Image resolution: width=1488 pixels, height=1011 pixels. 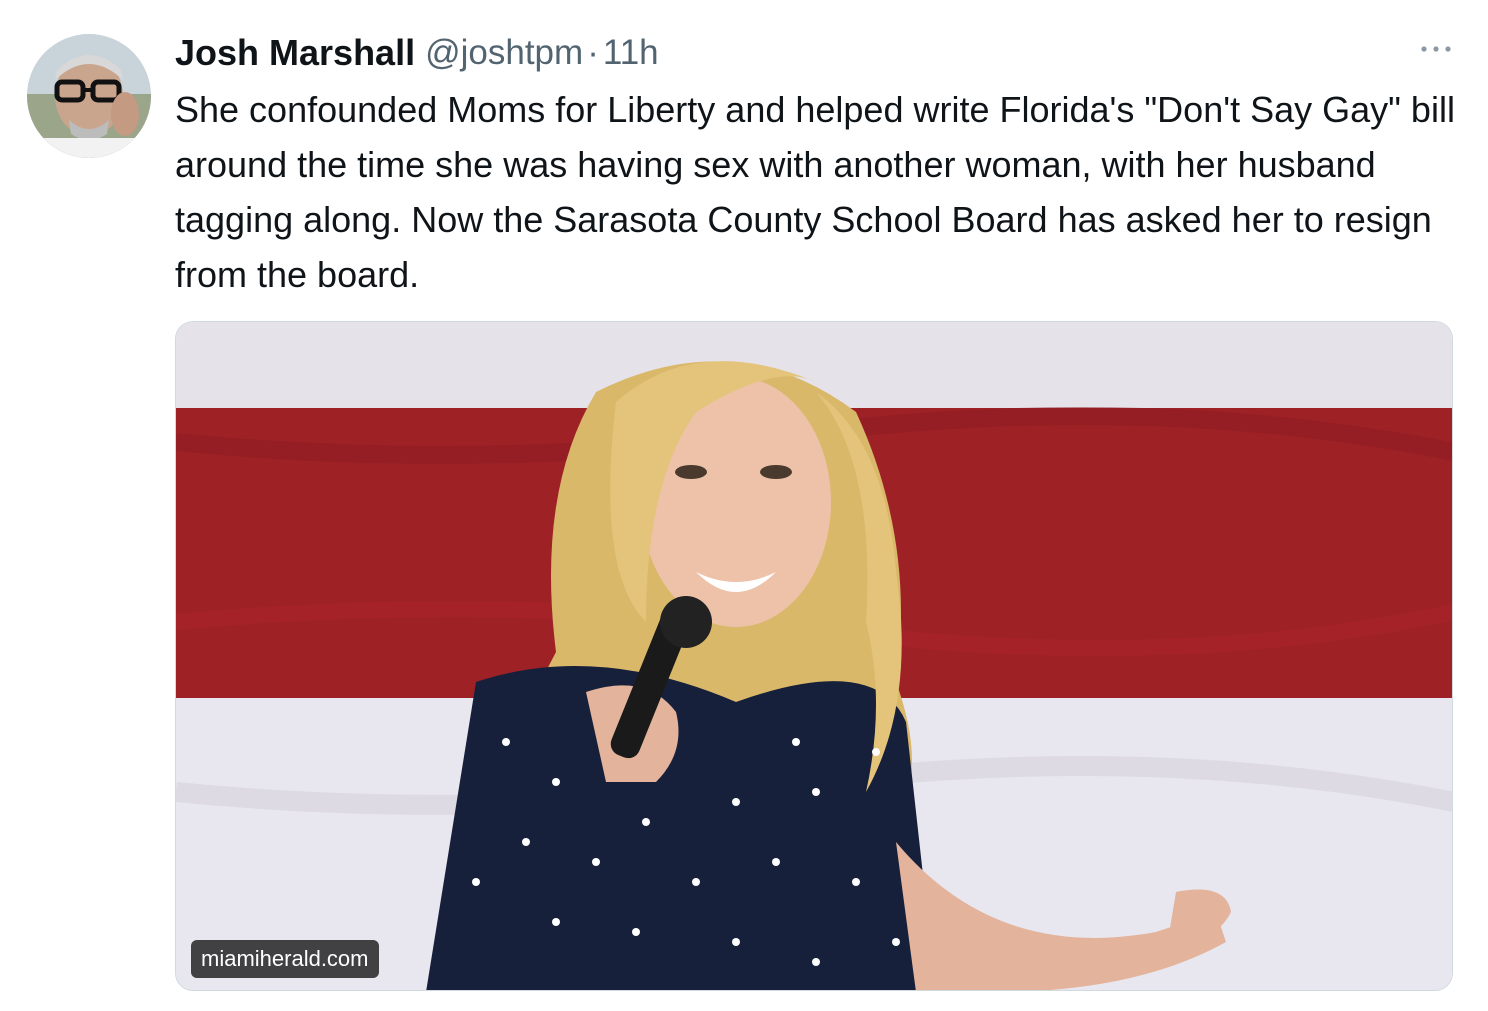 I want to click on tweet-timestamp: 11h, so click(x=631, y=53).